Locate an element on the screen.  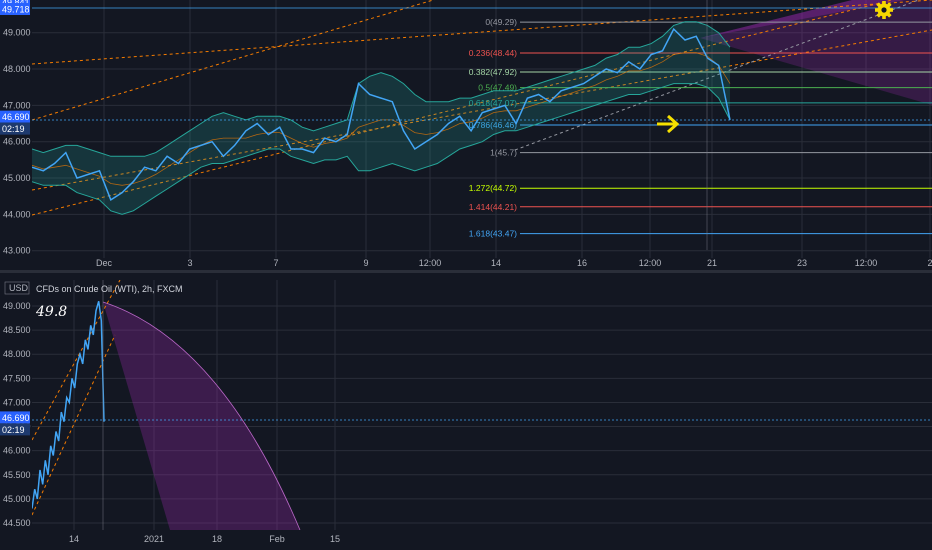
x-tick-label: 15 is located at coordinates (335, 539).